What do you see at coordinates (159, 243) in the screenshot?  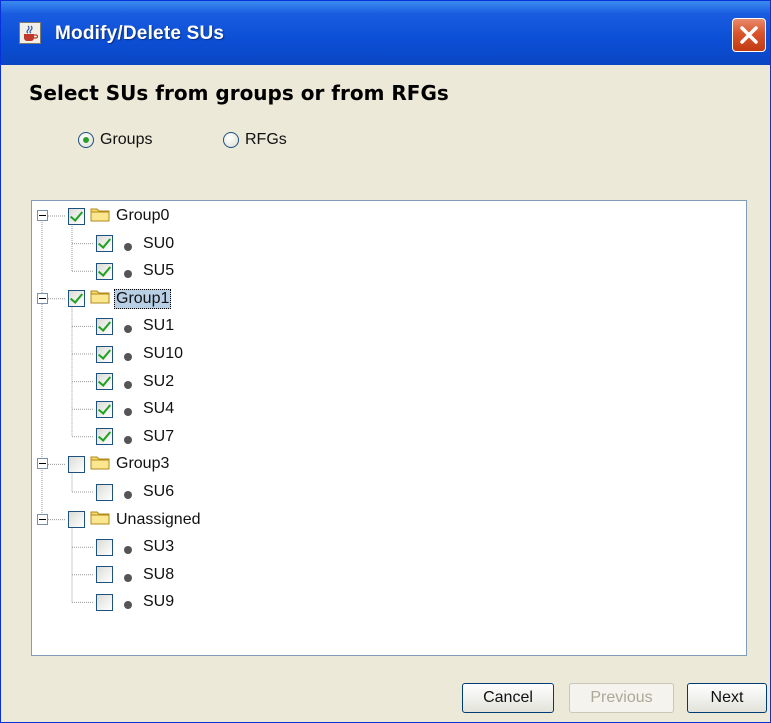 I see `su-label: SU0` at bounding box center [159, 243].